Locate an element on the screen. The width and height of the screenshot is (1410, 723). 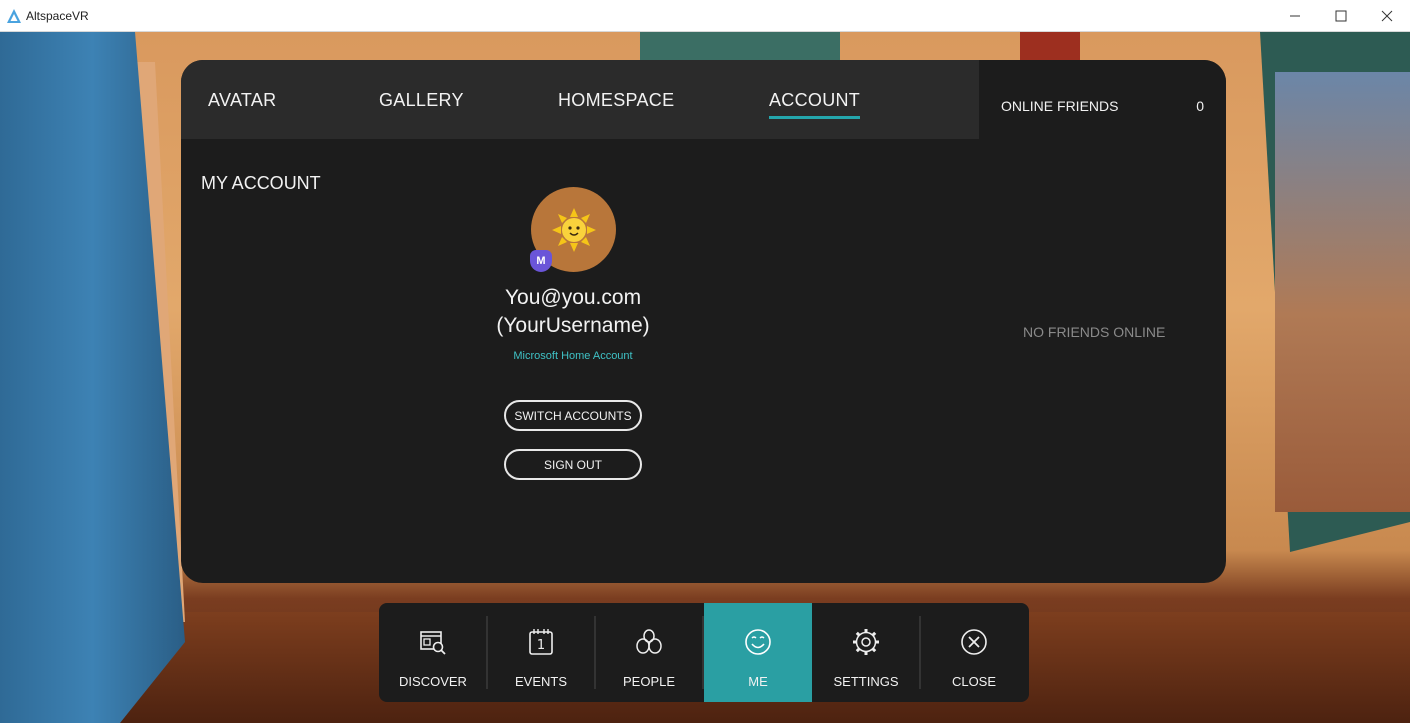
gear-icon is located at coordinates (866, 642).